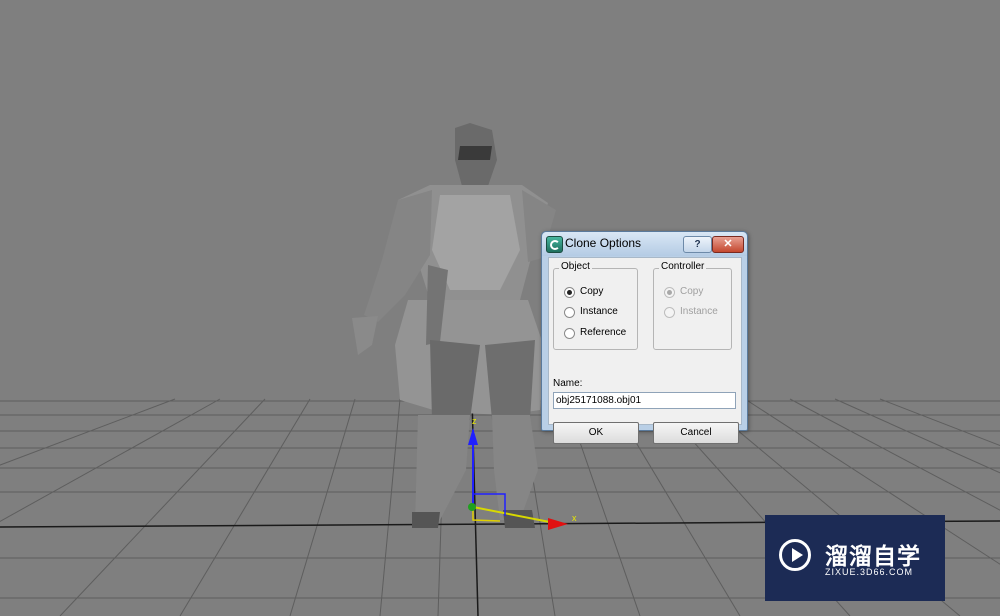  Describe the element at coordinates (575, 266) in the screenshot. I see `object-group-label: Object` at that location.